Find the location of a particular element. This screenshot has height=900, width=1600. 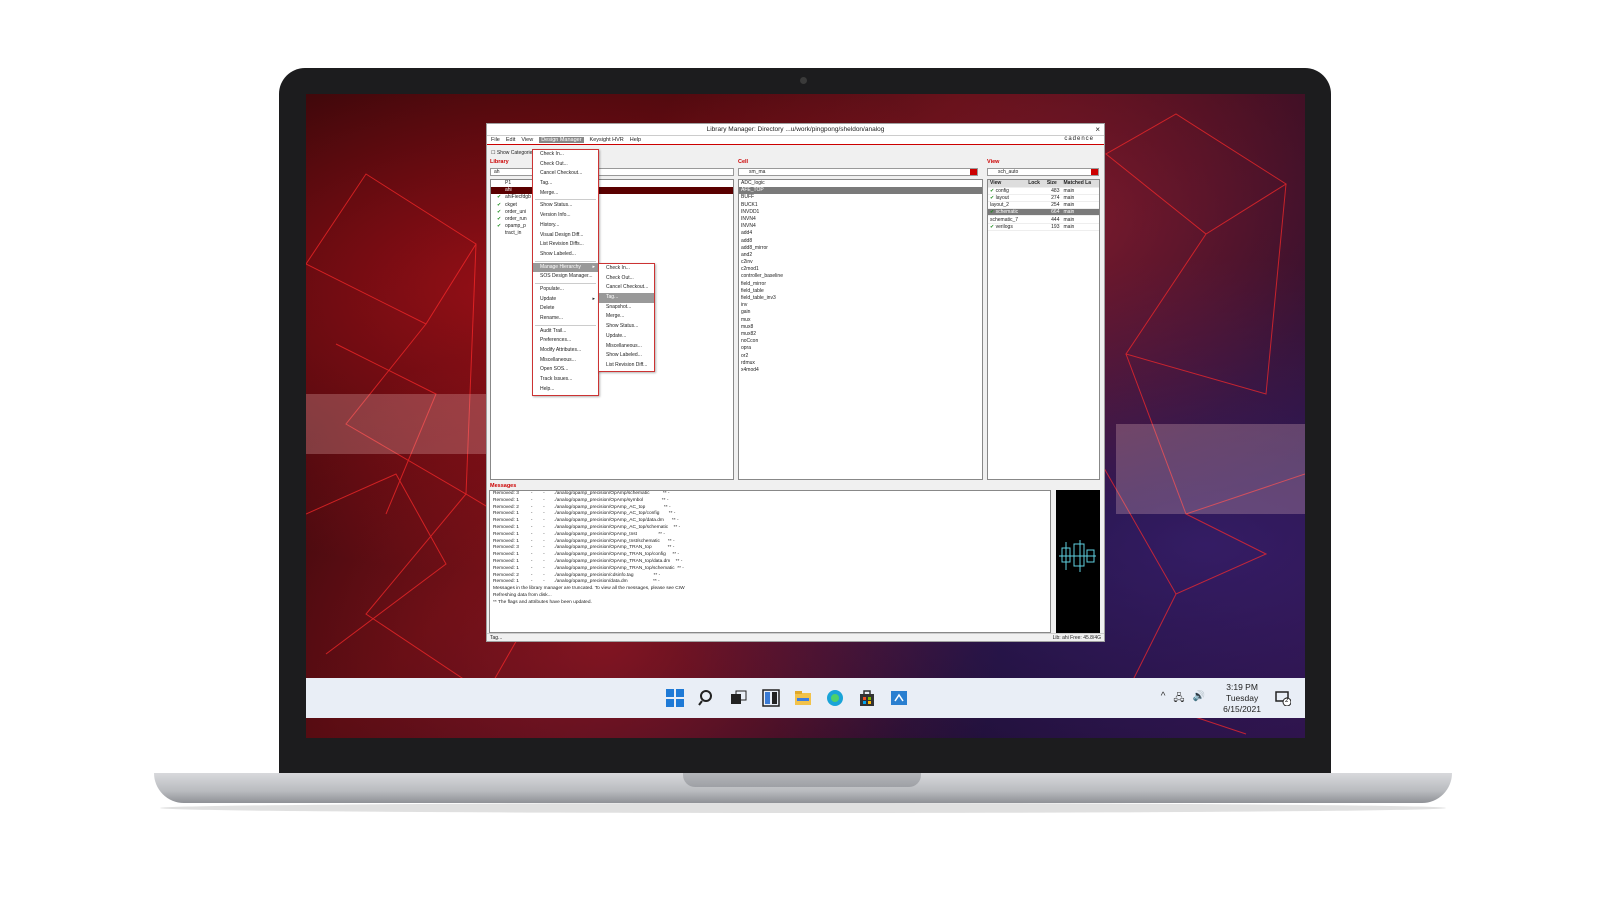

cell-item: gain is located at coordinates (860, 312).